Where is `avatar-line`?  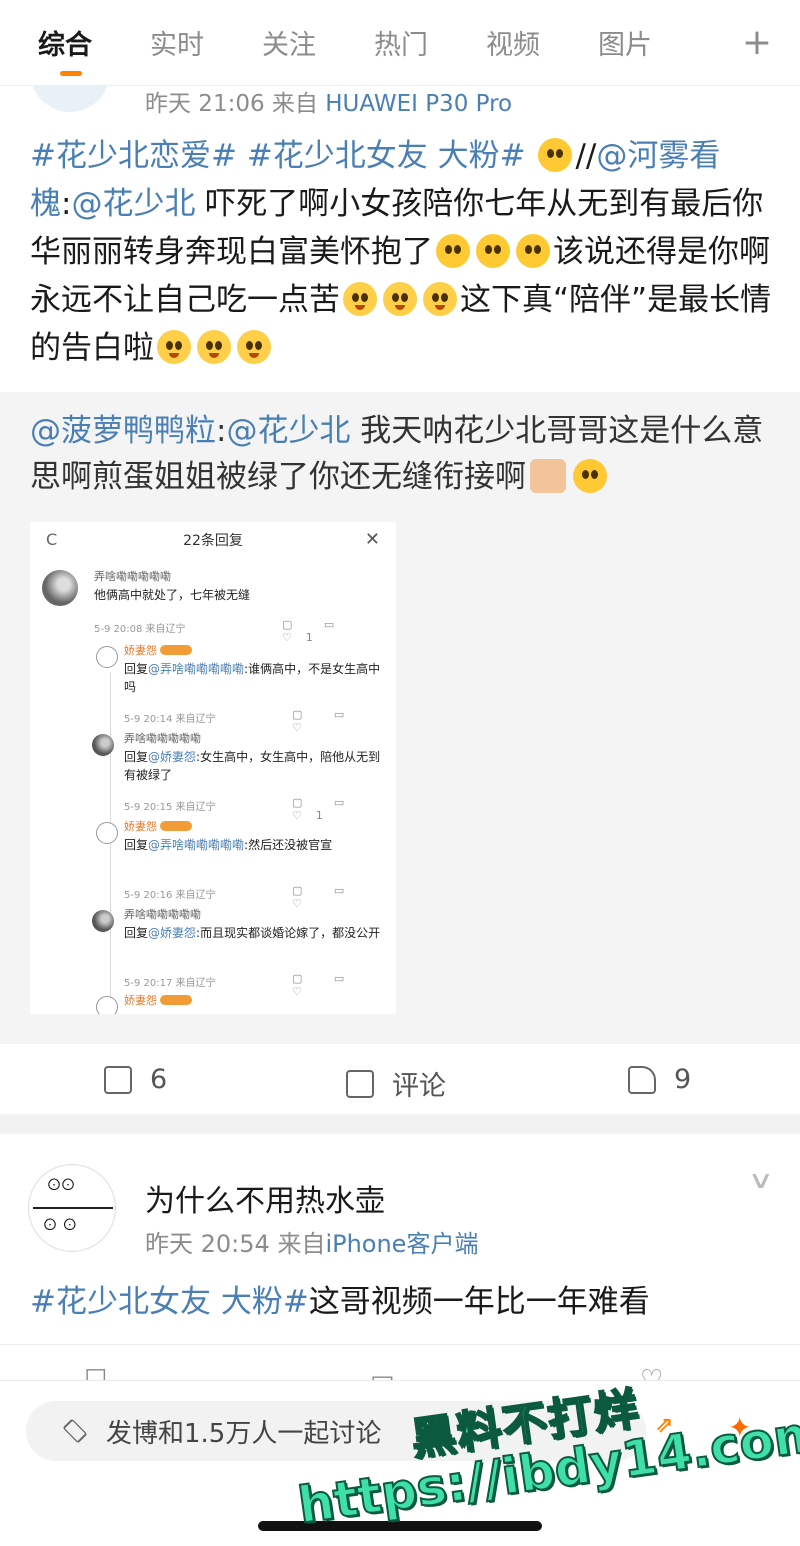
avatar-line is located at coordinates (73, 1208).